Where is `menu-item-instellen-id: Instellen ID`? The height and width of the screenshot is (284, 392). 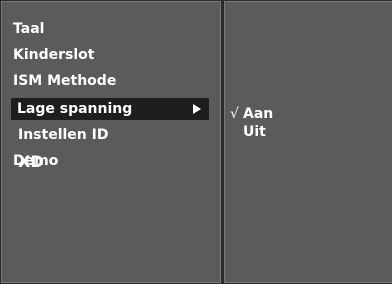 menu-item-instellen-id: Instellen ID is located at coordinates (110, 135).